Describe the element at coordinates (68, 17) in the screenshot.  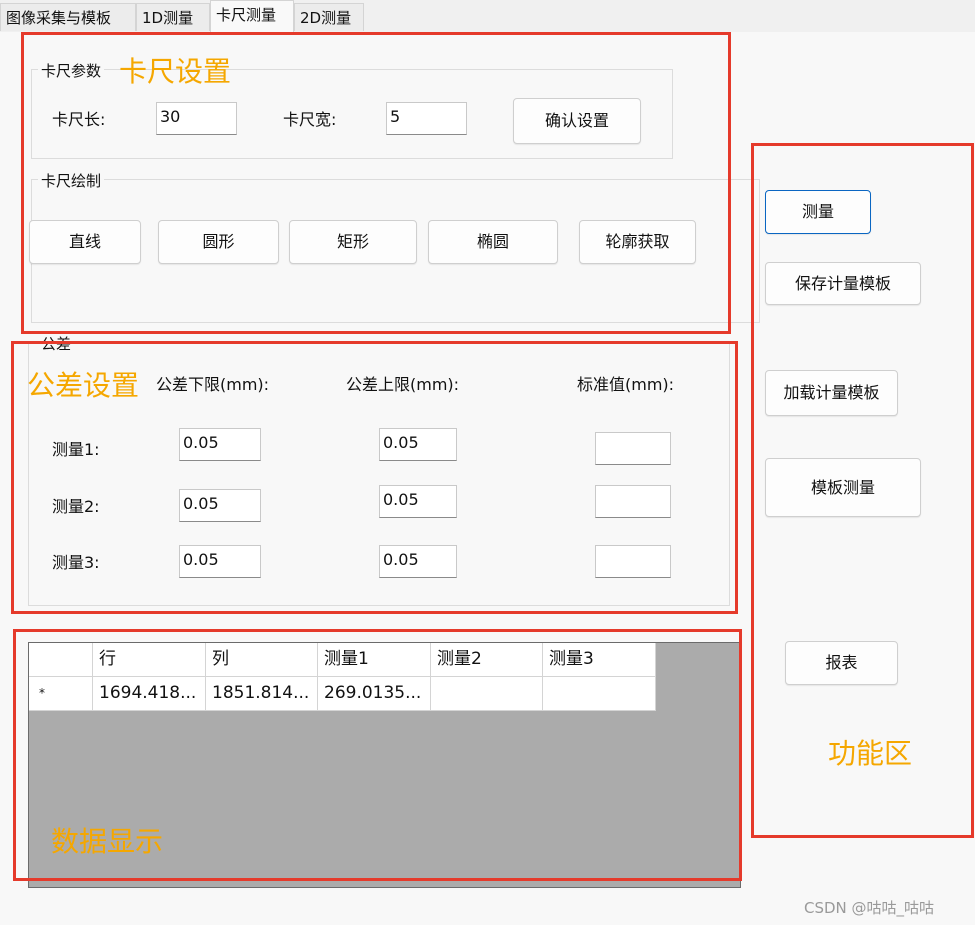
I see `tab-image-capture: 图像采集与模板` at that location.